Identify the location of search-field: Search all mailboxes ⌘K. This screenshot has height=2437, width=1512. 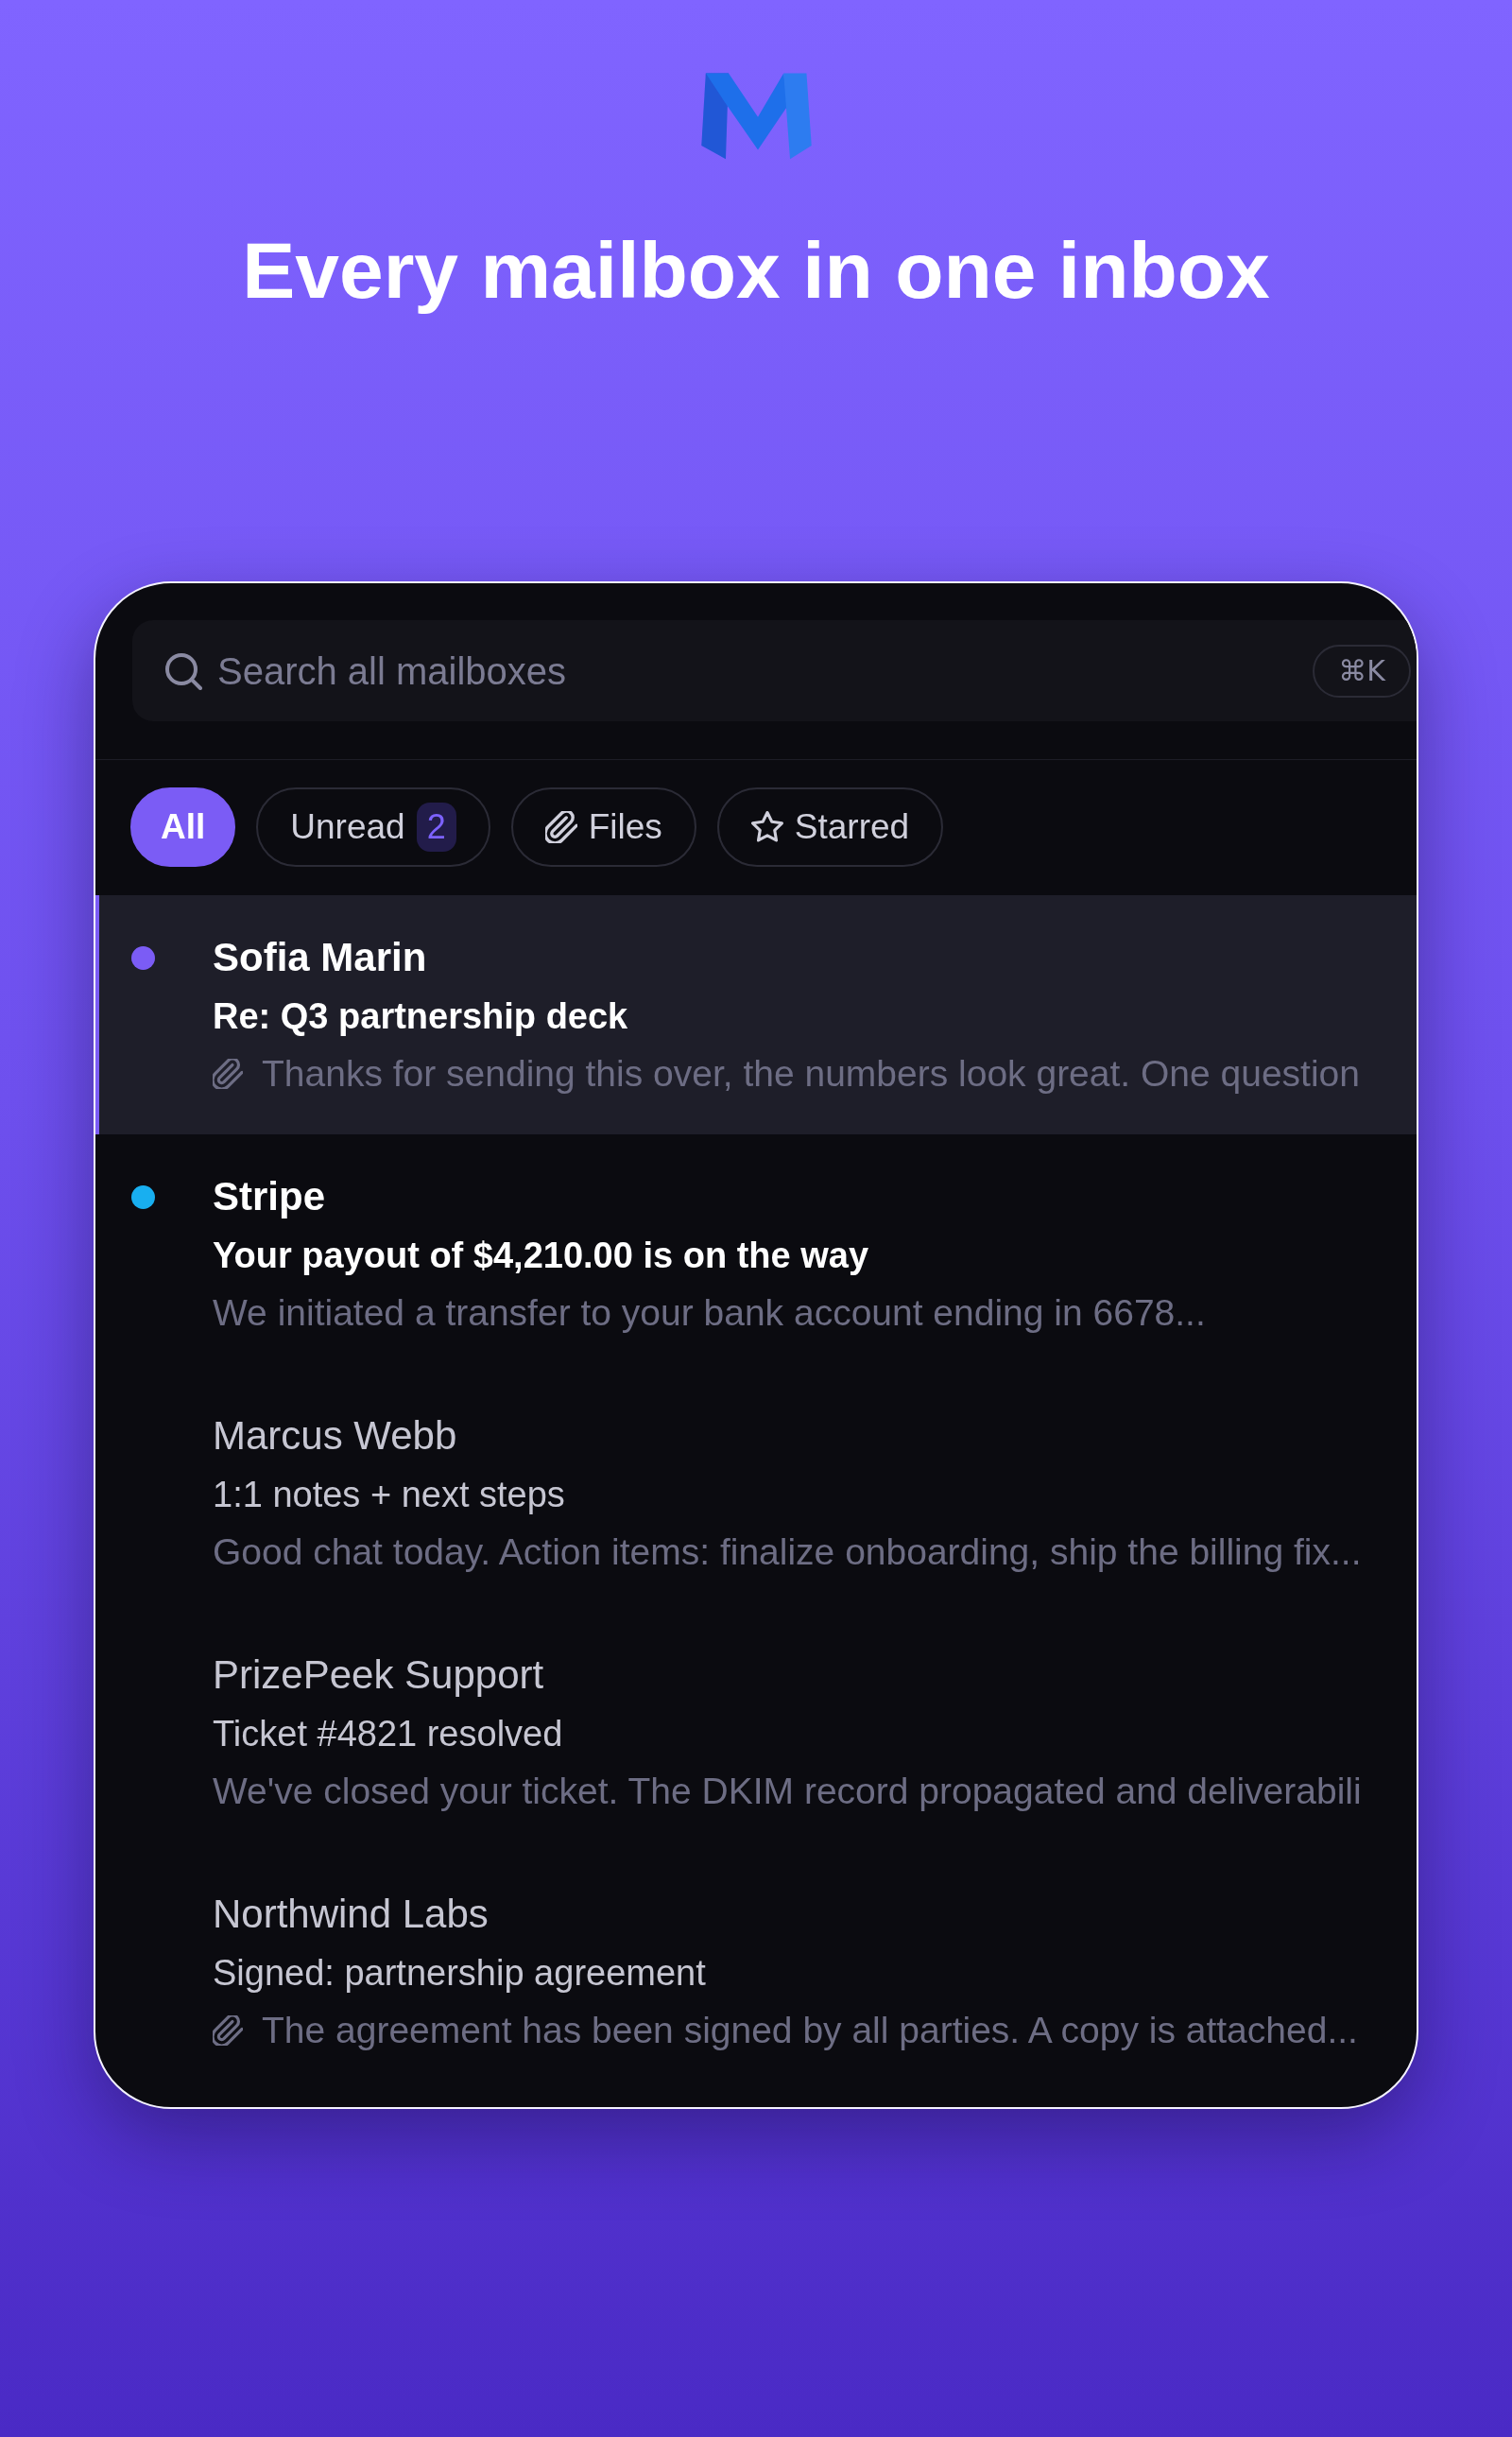
(774, 670).